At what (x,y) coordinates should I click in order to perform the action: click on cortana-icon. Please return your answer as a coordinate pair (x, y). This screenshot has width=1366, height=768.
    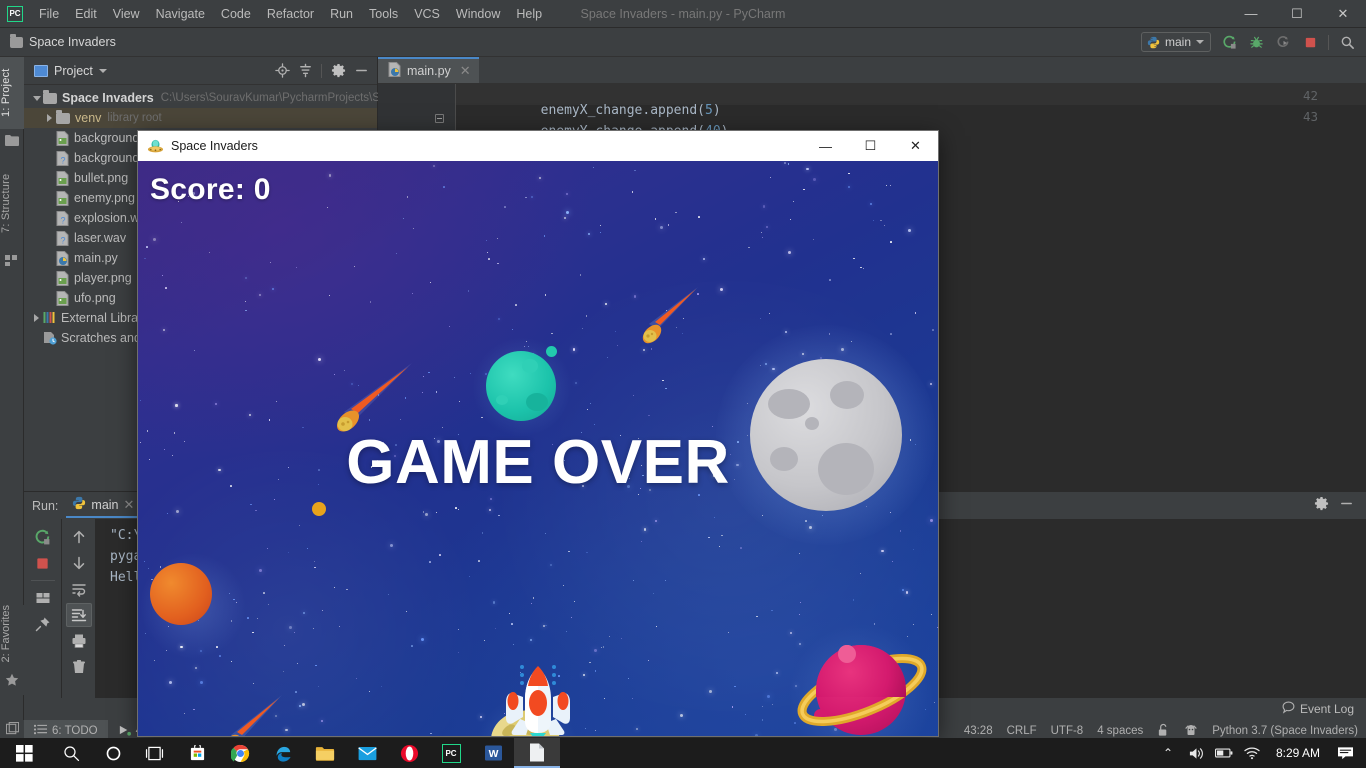
    Looking at the image, I should click on (113, 753).